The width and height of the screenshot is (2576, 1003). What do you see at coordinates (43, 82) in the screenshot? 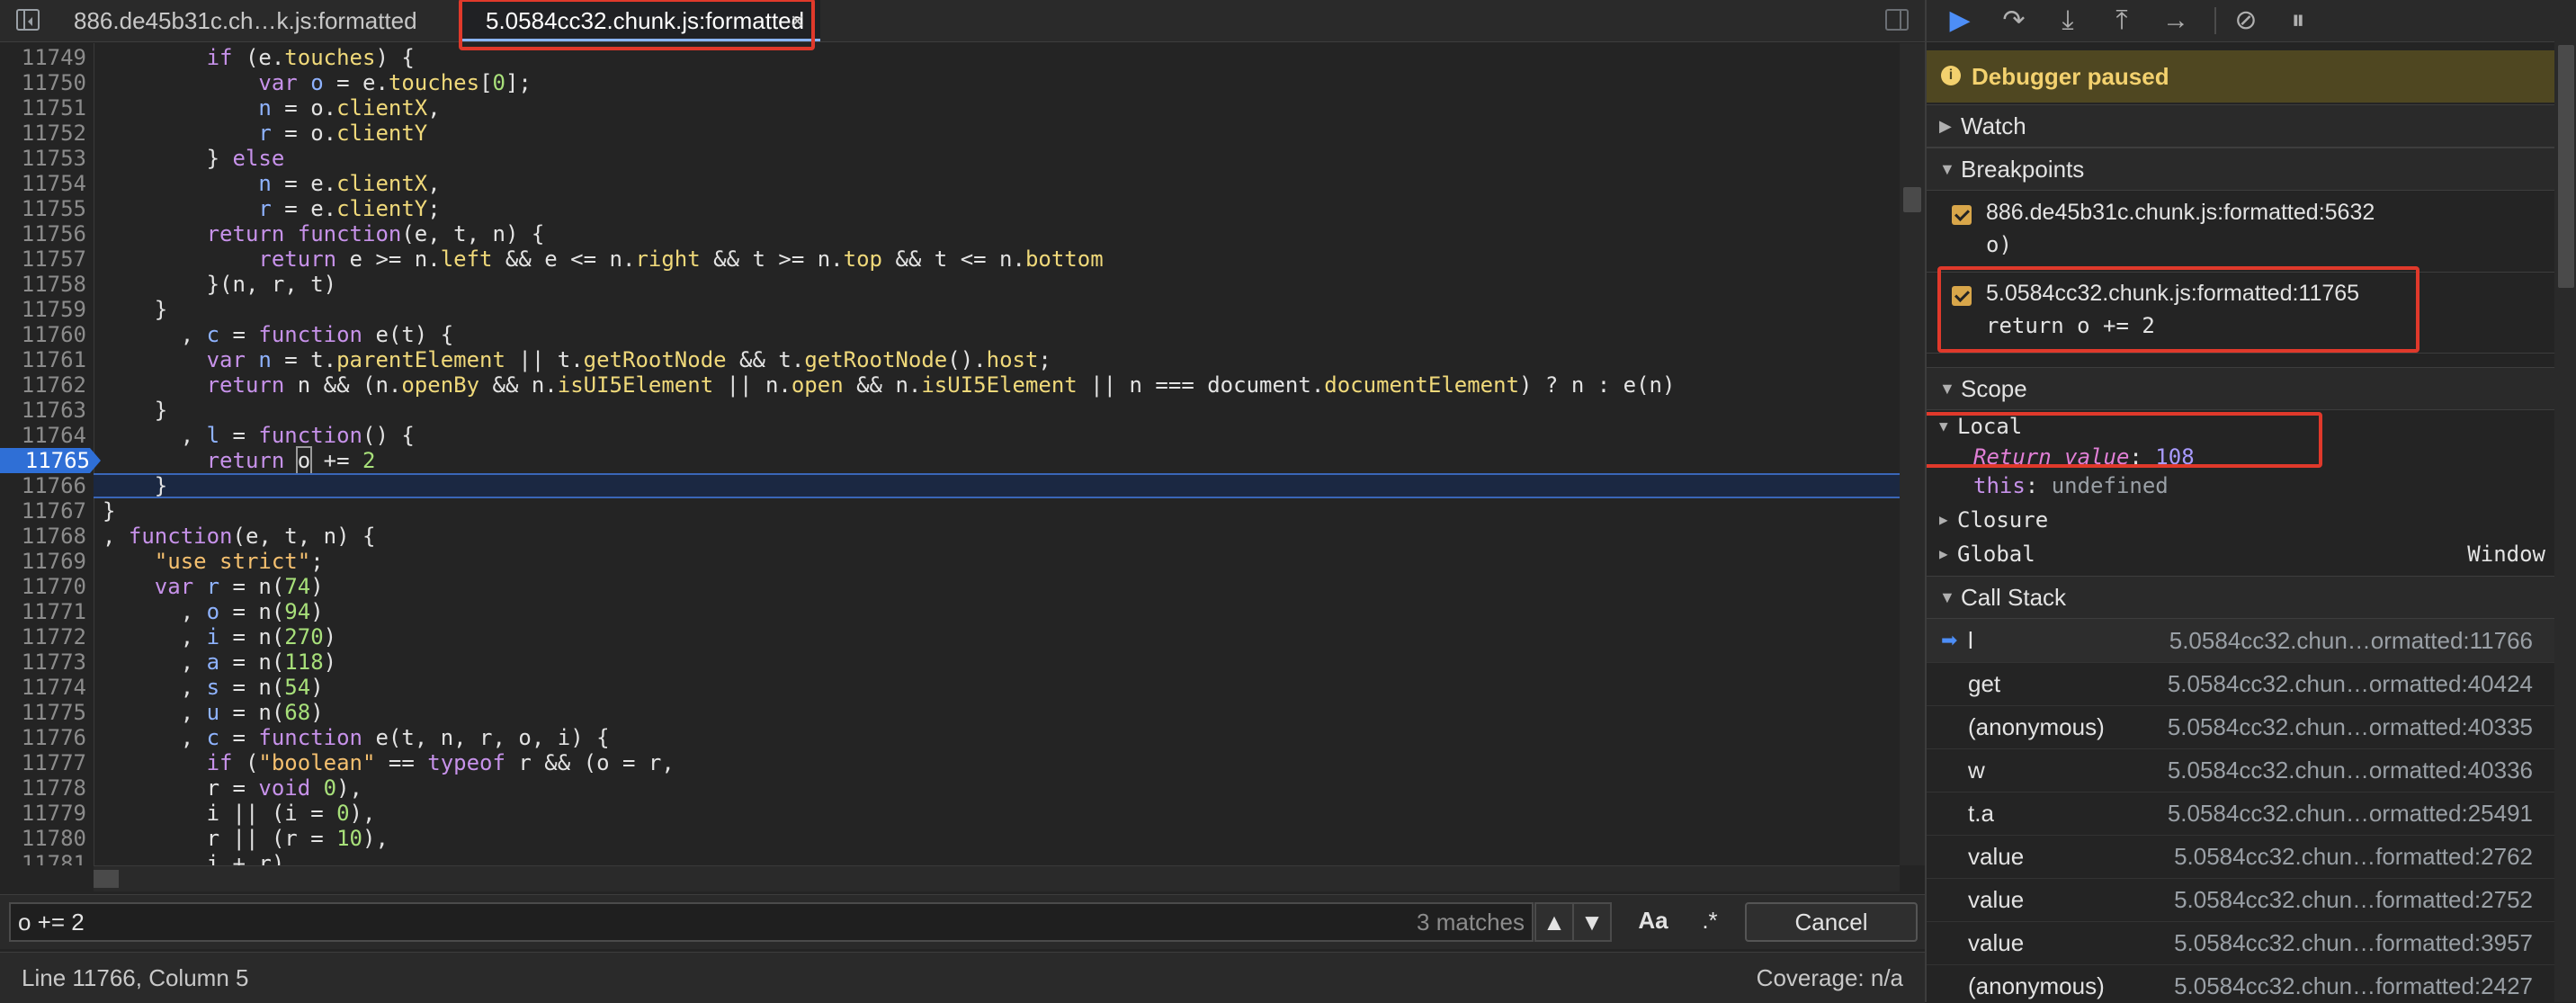
I see `line-number: 11750` at bounding box center [43, 82].